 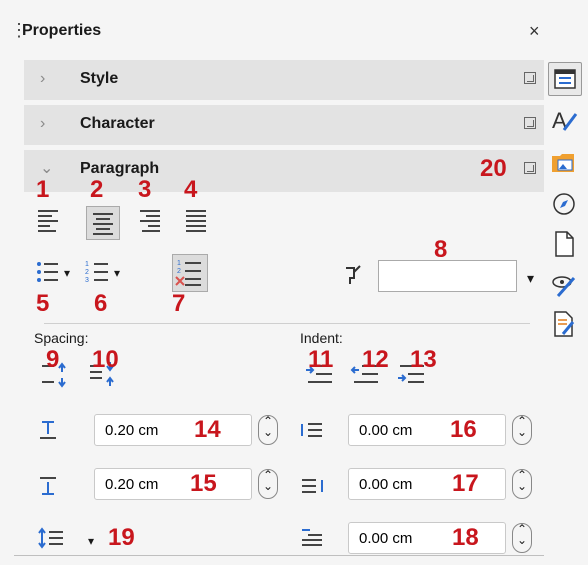 I want to click on before-text-indent-icon, so click(x=311, y=430).